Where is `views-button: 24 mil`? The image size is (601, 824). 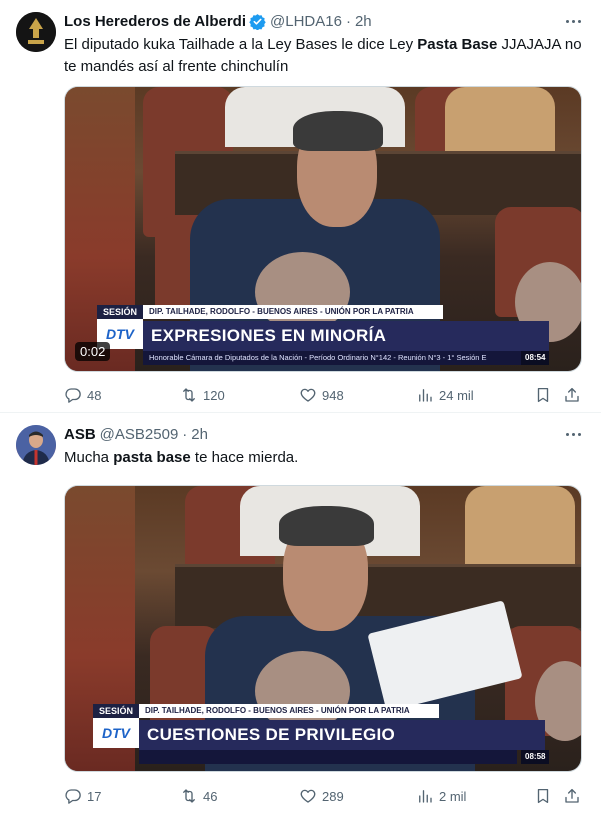 views-button: 24 mil is located at coordinates (445, 395).